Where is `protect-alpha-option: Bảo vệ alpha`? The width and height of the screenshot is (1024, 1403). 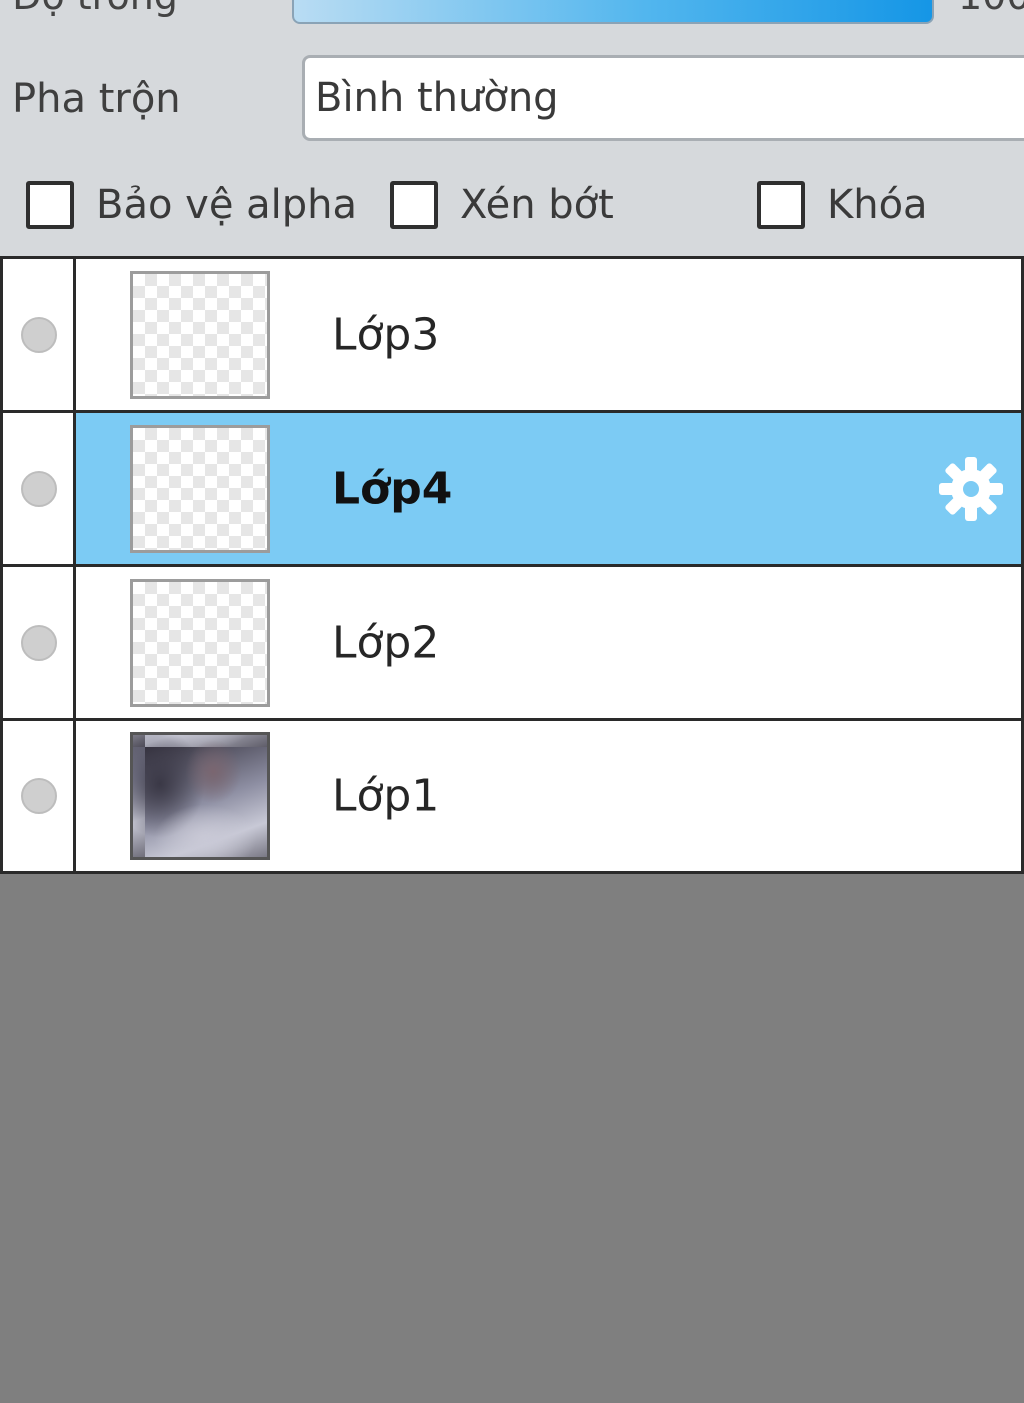
protect-alpha-option: Bảo vệ alpha is located at coordinates (191, 205).